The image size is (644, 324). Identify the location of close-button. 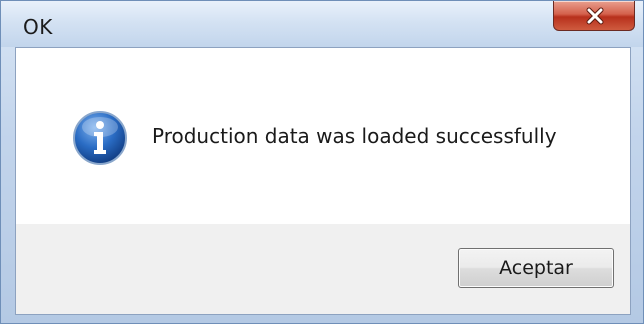
(594, 16).